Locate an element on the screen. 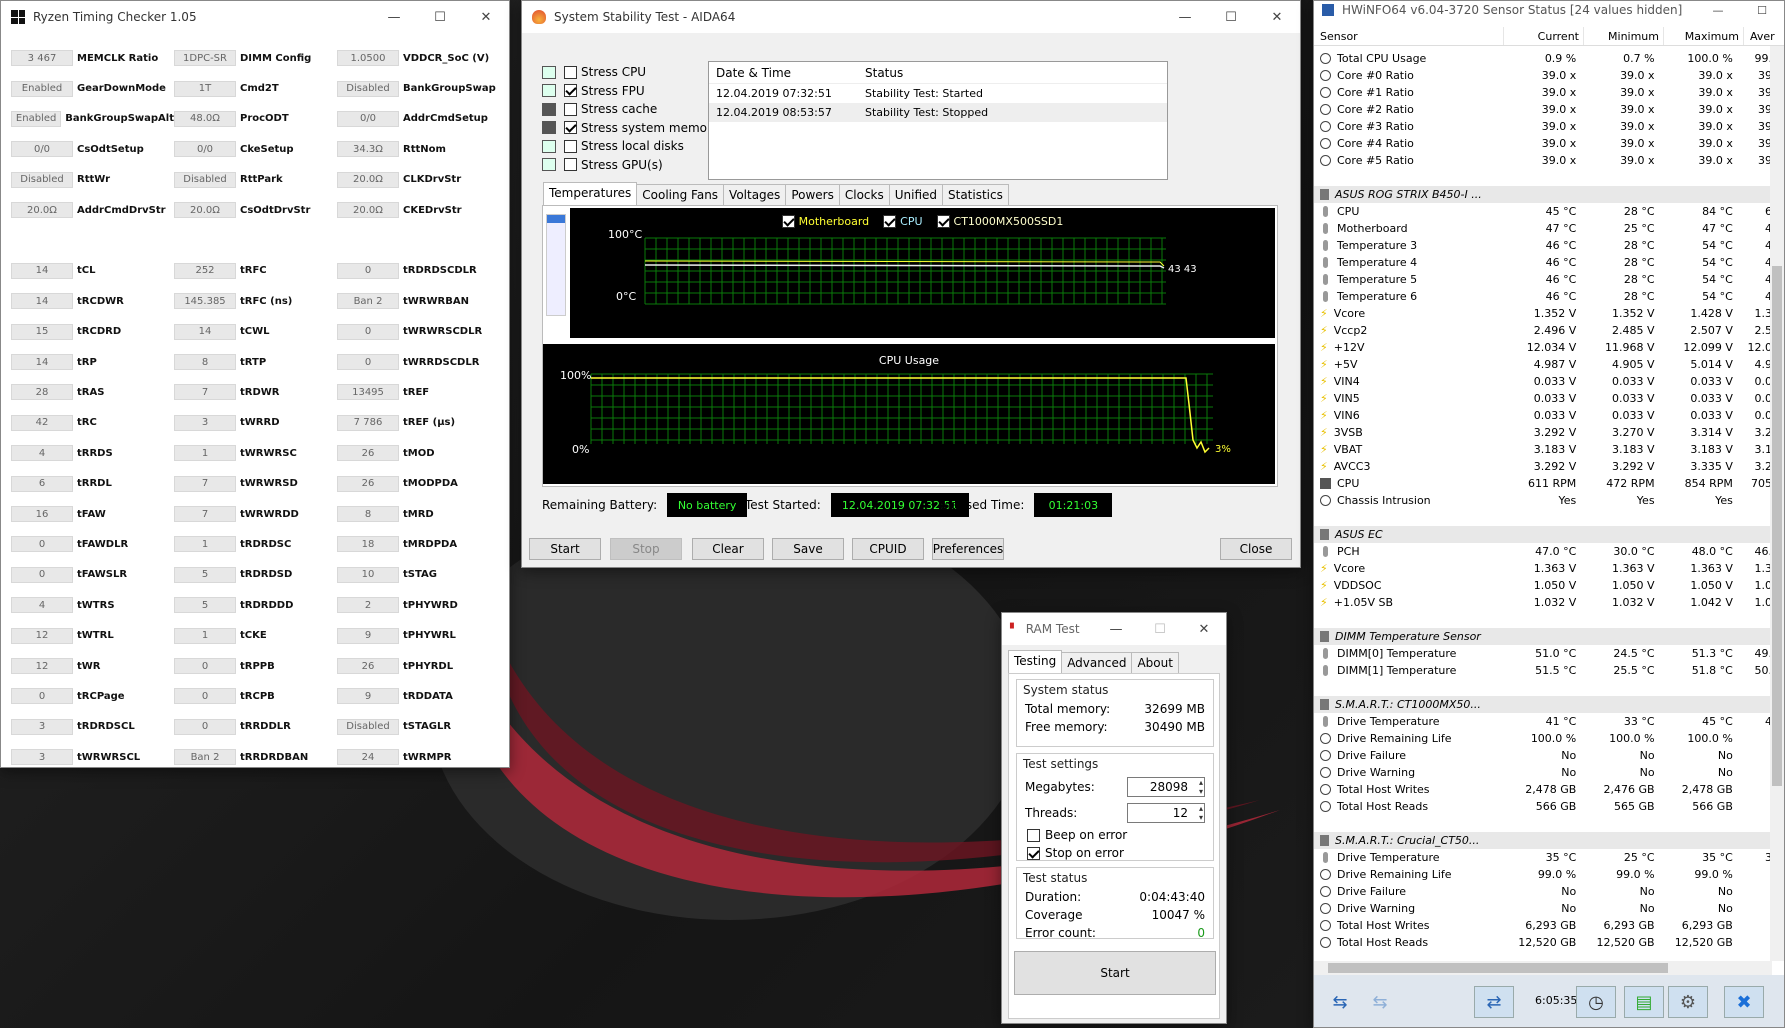 The width and height of the screenshot is (1785, 1028). col-current: Current is located at coordinates (1544, 36).